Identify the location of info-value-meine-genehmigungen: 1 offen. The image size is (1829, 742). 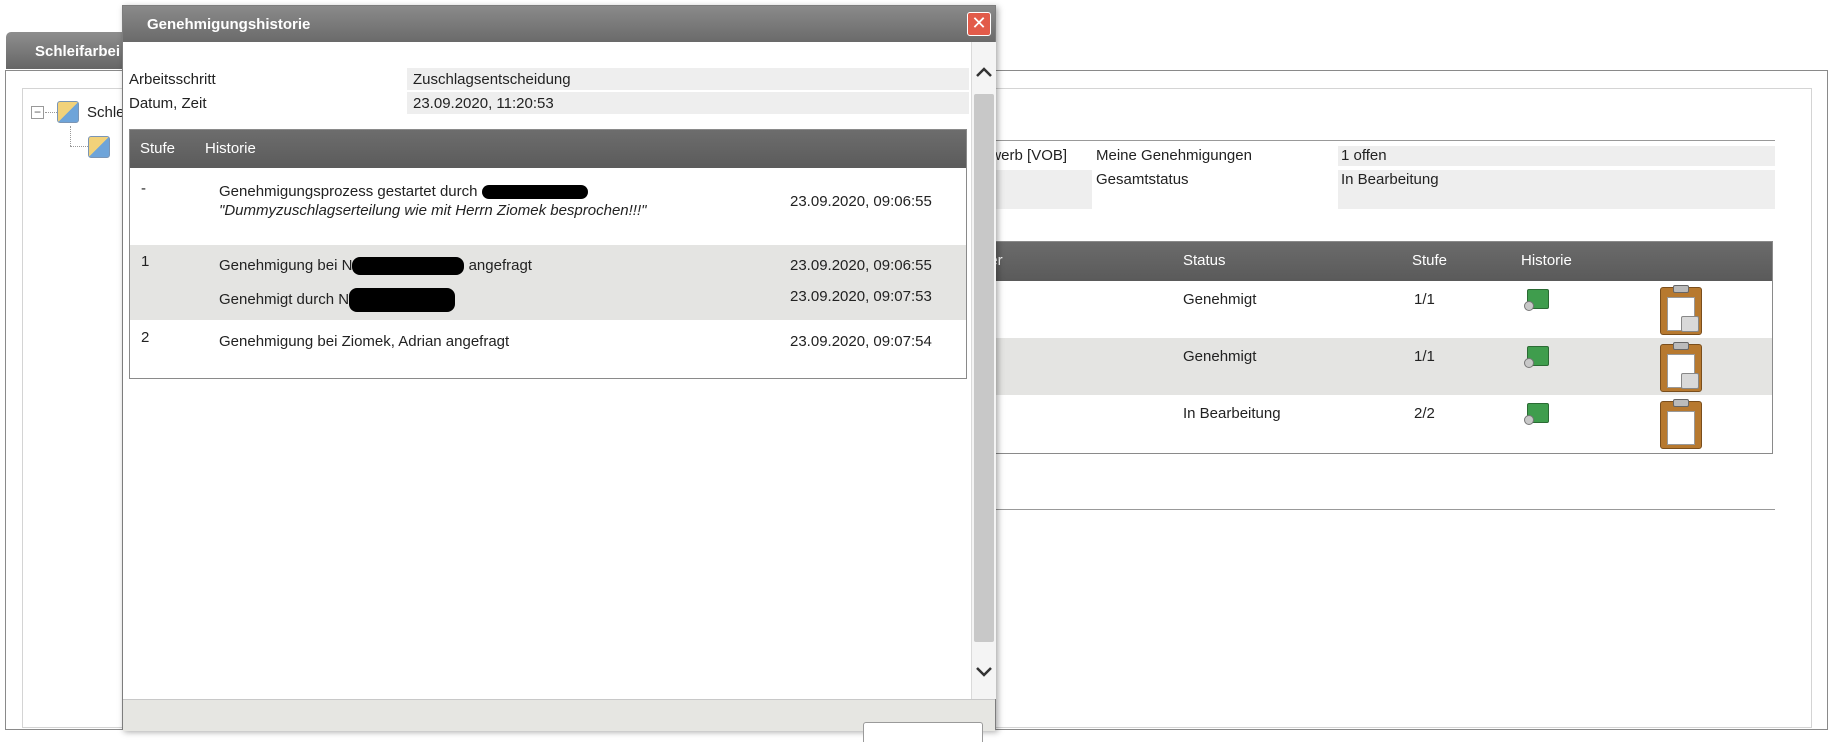
(1364, 155).